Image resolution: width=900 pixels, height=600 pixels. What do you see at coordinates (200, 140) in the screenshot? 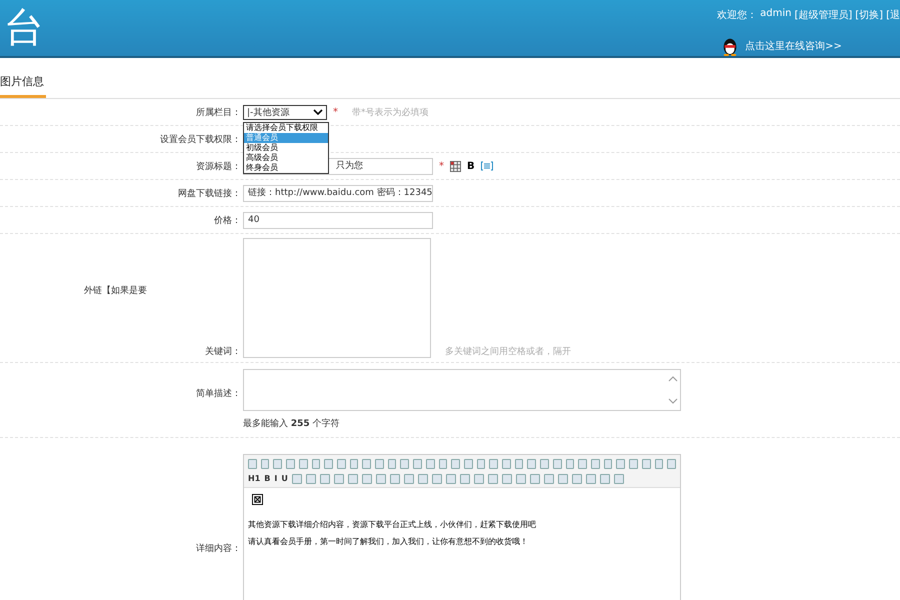
I see `field-label: 设置会员下载权限：` at bounding box center [200, 140].